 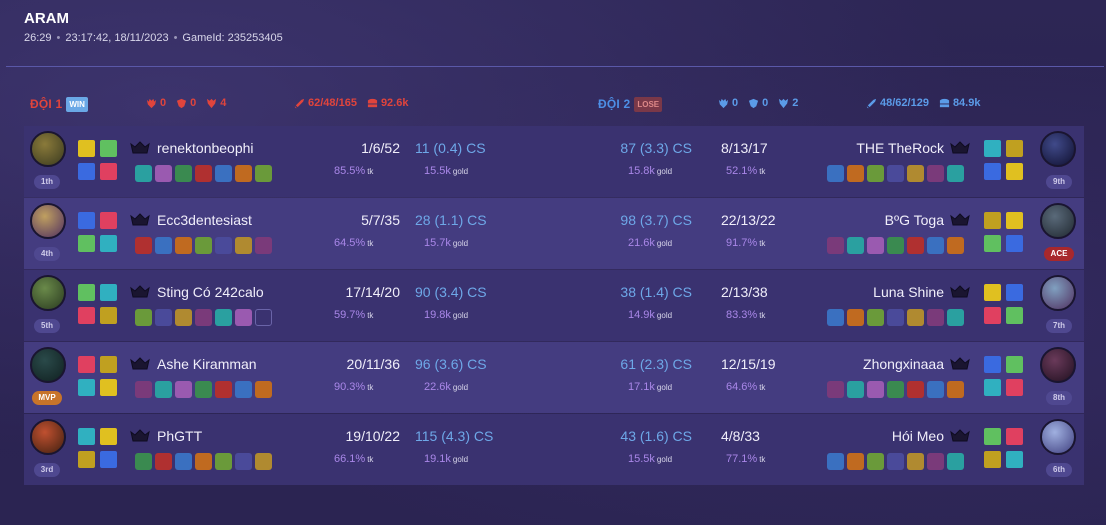 What do you see at coordinates (484, 292) in the screenshot?
I see `player-name: Luna Shine` at bounding box center [484, 292].